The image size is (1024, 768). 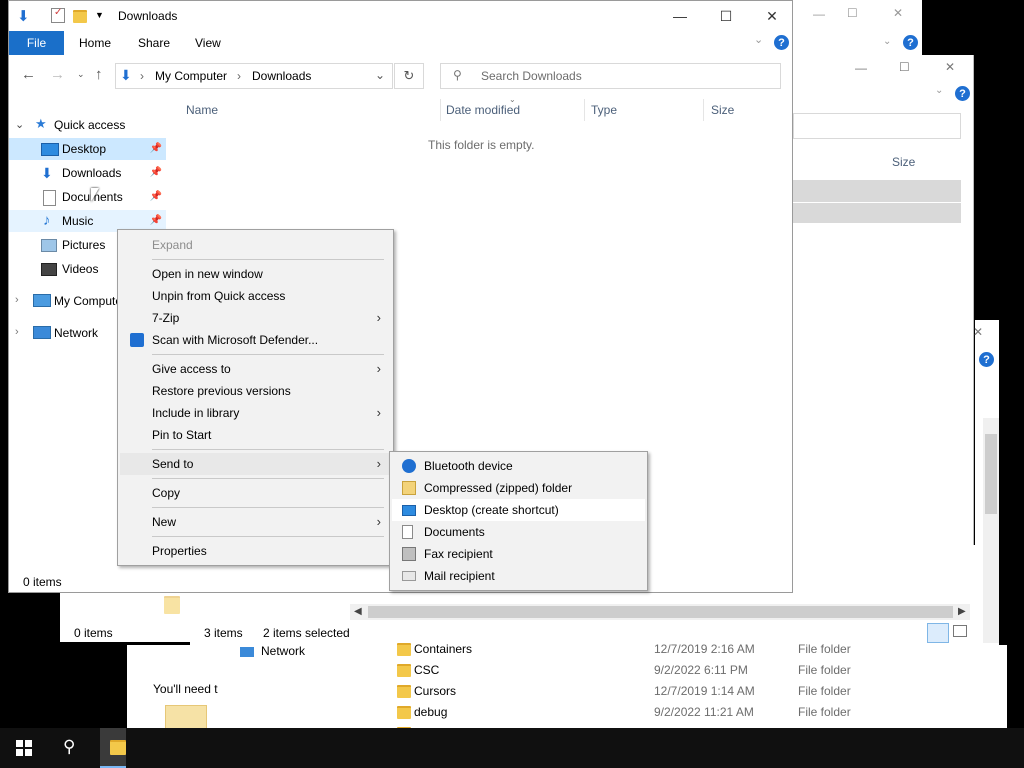 I want to click on properties-icon: ✓, so click(x=58, y=15).